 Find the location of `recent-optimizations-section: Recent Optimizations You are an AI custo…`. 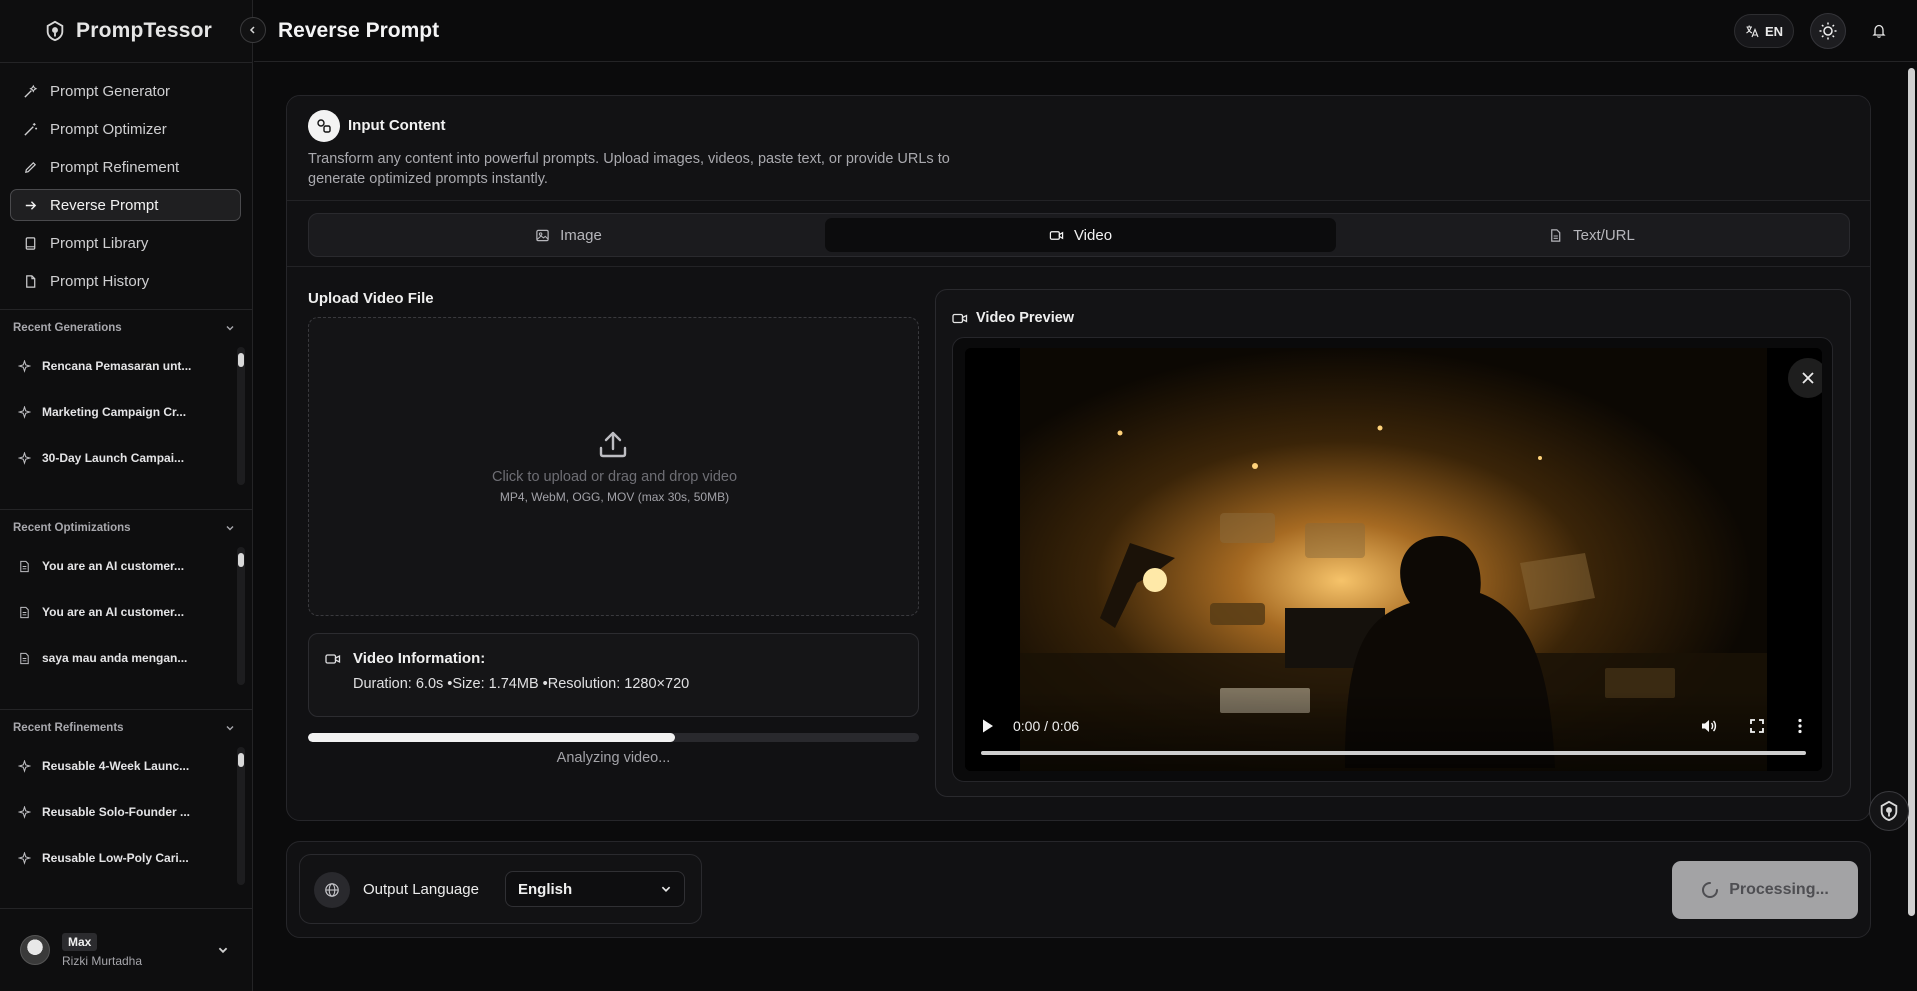

recent-optimizations-section: Recent Optimizations You are an AI custo… is located at coordinates (126, 601).